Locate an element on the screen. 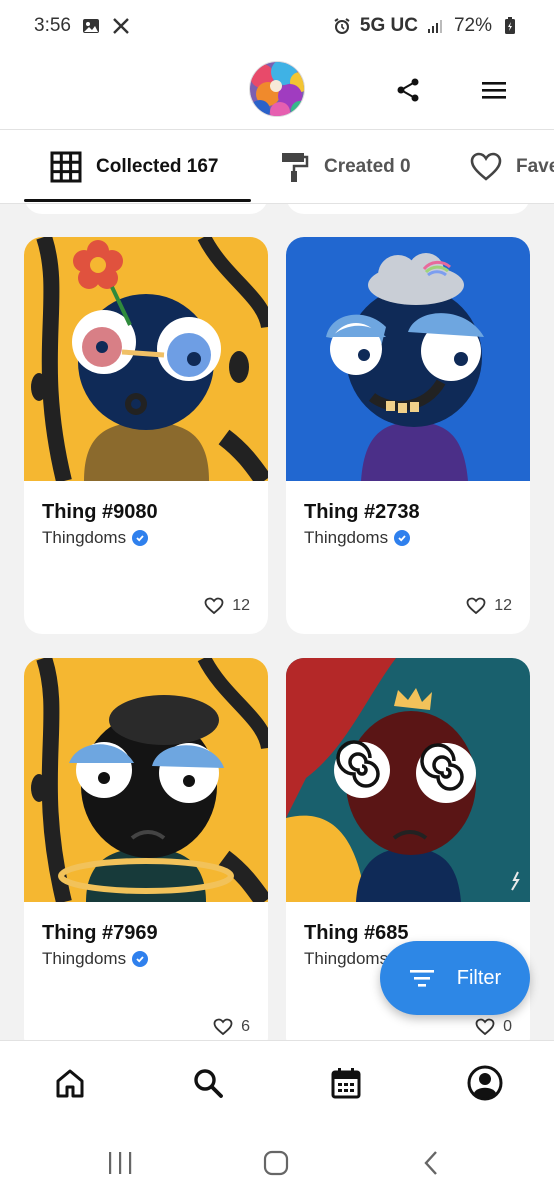  tab-created: Created 0 is located at coordinates (345, 166).